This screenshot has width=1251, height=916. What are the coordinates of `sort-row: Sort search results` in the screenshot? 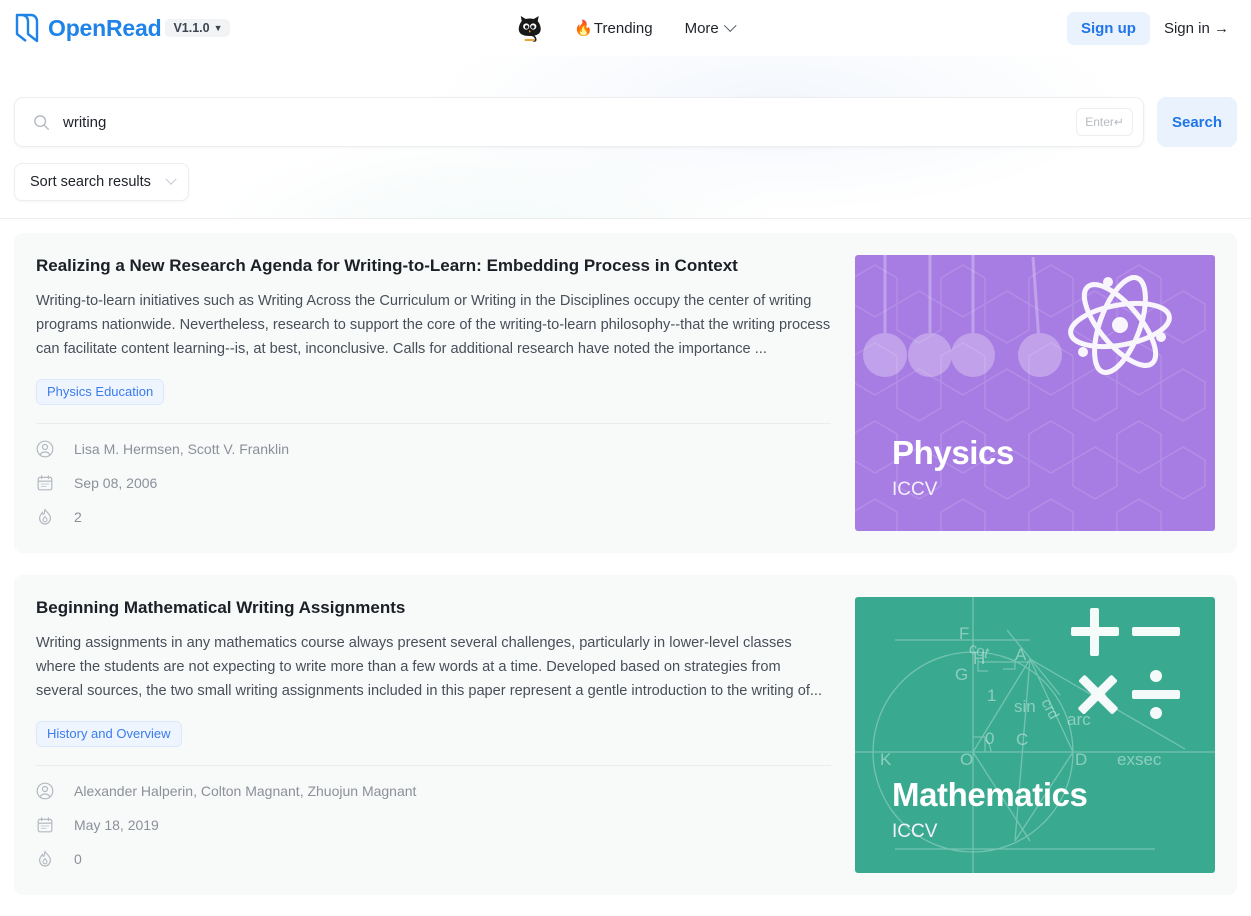 It's located at (625, 174).